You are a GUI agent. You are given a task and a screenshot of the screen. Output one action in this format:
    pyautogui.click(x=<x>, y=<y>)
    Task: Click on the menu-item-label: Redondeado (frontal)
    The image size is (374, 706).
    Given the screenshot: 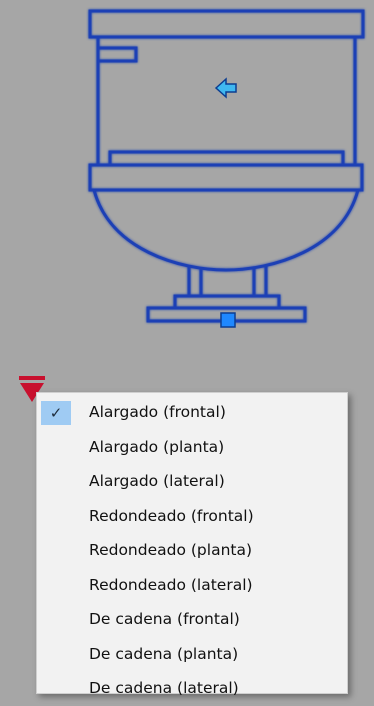 What is the action you would take?
    pyautogui.click(x=171, y=515)
    